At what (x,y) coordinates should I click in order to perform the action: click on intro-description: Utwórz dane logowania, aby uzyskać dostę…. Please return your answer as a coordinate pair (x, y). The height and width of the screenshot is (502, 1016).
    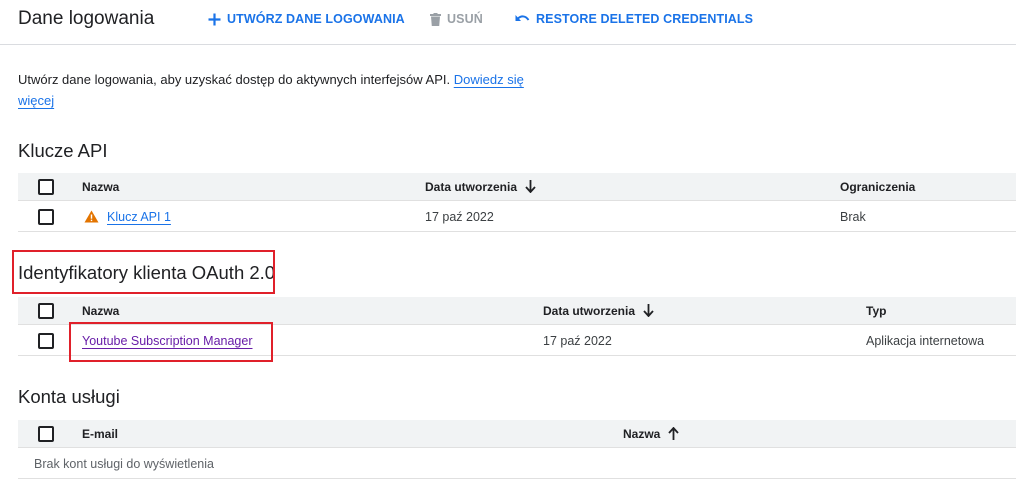
    Looking at the image, I should click on (236, 79).